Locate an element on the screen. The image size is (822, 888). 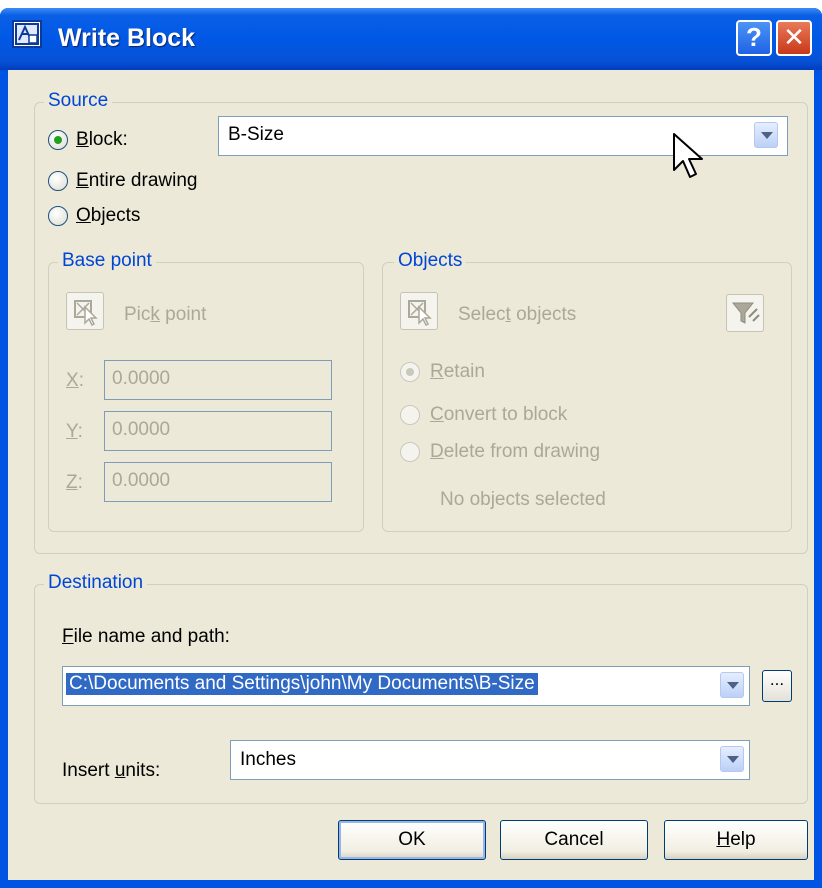
entire-drawing-radio-label: Entire drawing is located at coordinates (136, 181).